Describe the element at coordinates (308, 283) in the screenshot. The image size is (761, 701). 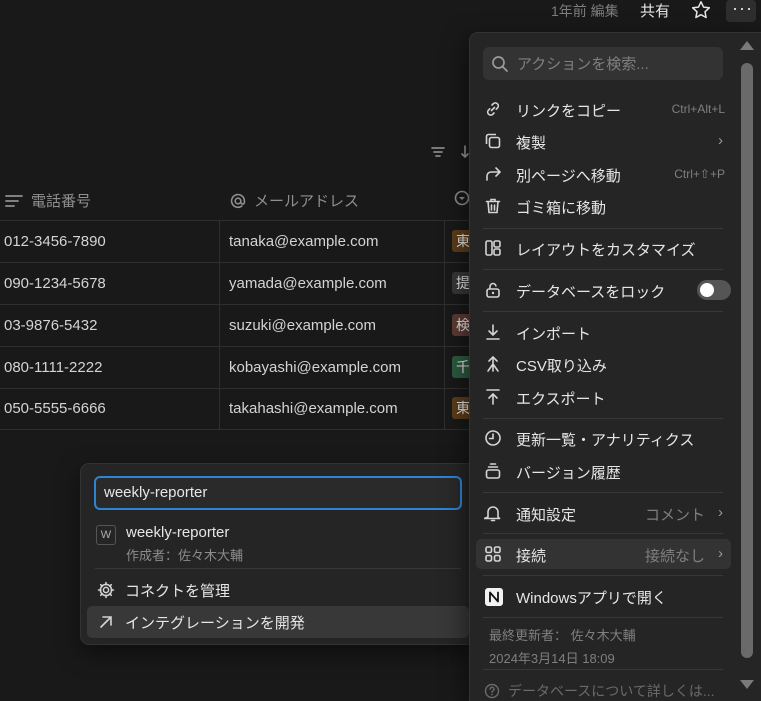
I see `email-cell: yamada@example.com` at that location.